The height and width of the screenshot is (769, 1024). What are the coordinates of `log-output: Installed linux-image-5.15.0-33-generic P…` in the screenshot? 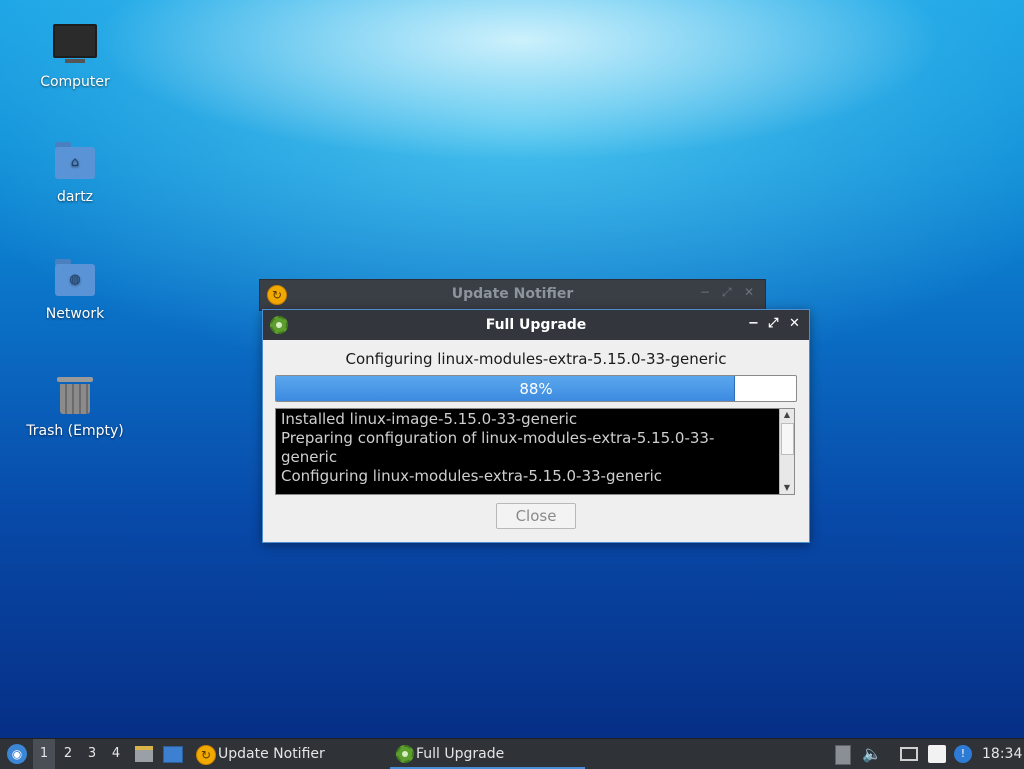 It's located at (535, 451).